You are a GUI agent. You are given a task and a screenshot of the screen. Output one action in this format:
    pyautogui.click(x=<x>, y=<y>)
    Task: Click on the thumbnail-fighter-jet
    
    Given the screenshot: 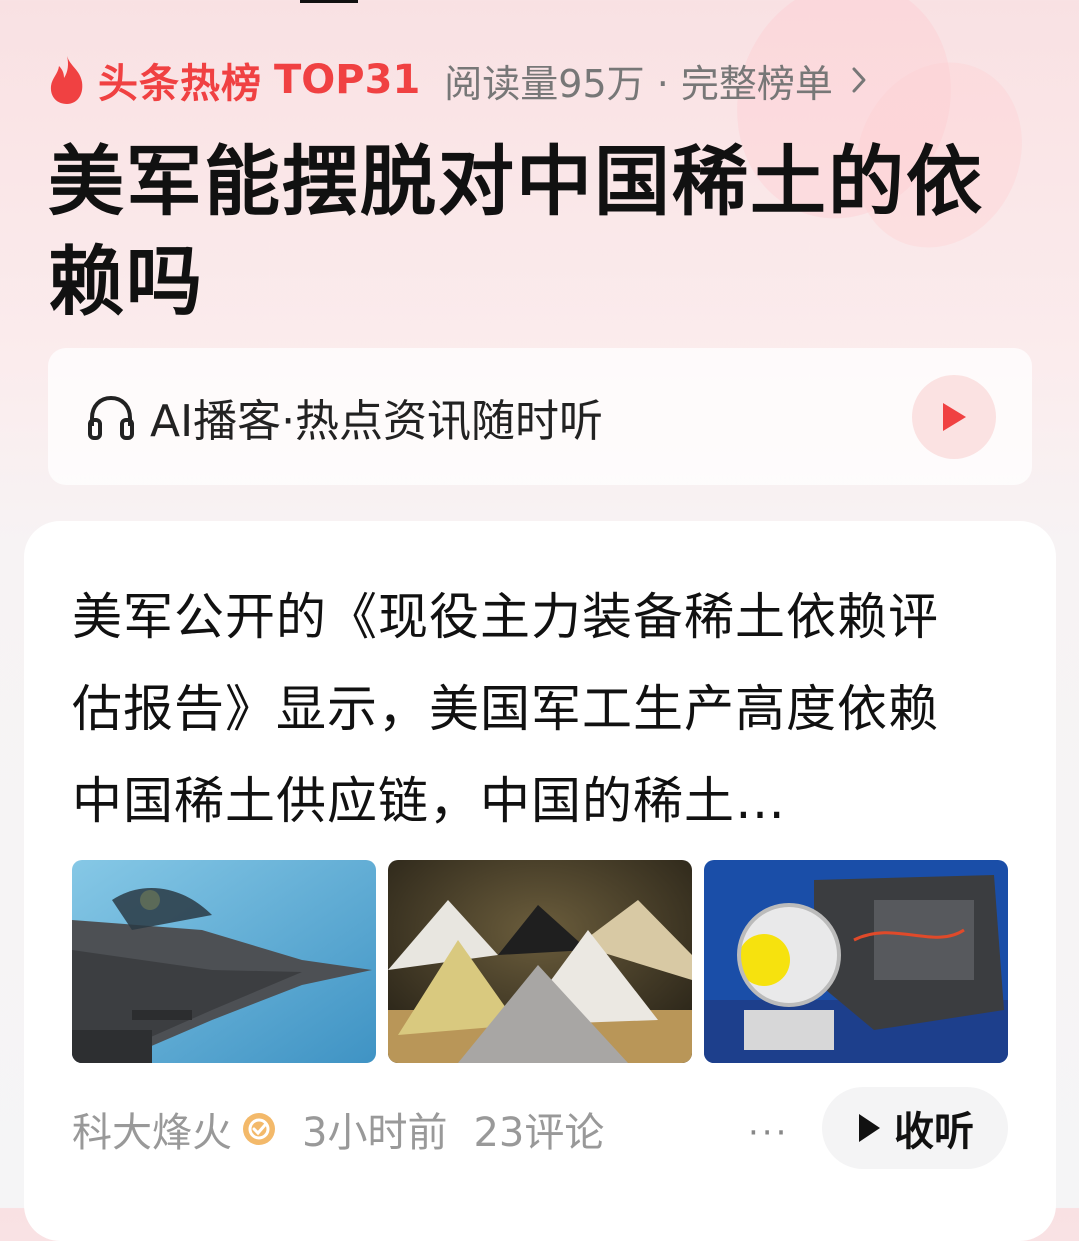 What is the action you would take?
    pyautogui.click(x=224, y=961)
    